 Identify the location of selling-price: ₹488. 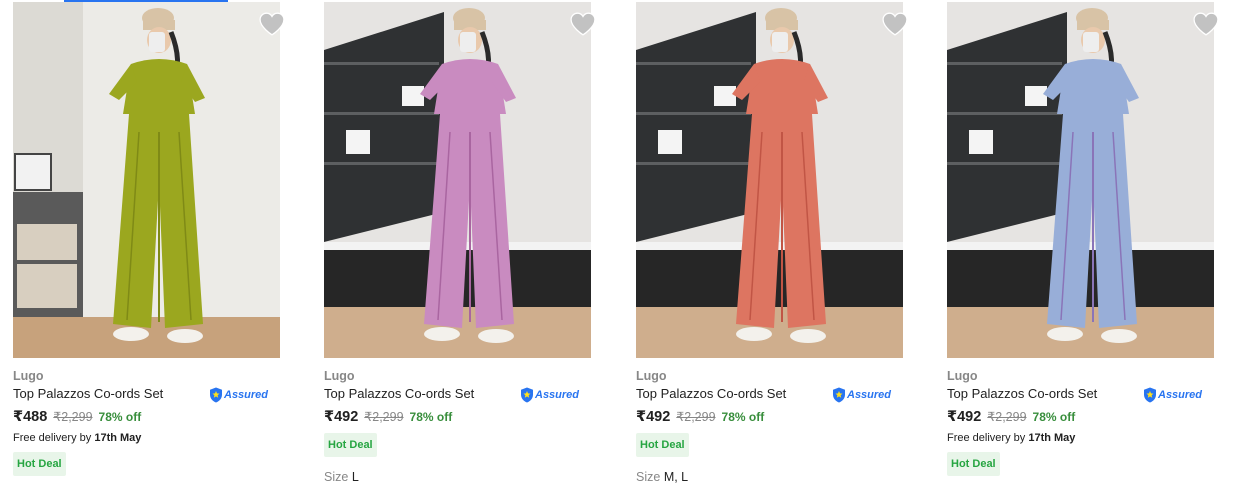
(30, 417).